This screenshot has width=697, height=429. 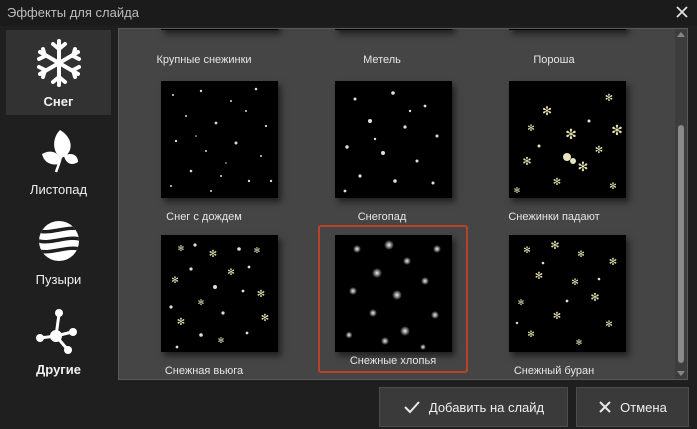 I want to click on effect-preview: ✻ ✻ ✻ ✻ ✻ ✻ ✻ ✻ ✻ ✻, so click(x=219, y=293).